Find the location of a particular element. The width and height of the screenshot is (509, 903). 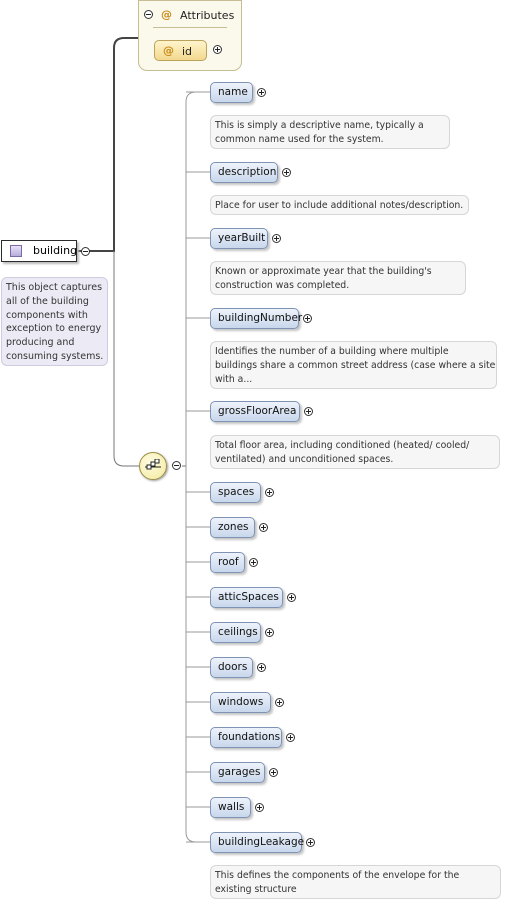

root-element-building: building is located at coordinates (39, 251).